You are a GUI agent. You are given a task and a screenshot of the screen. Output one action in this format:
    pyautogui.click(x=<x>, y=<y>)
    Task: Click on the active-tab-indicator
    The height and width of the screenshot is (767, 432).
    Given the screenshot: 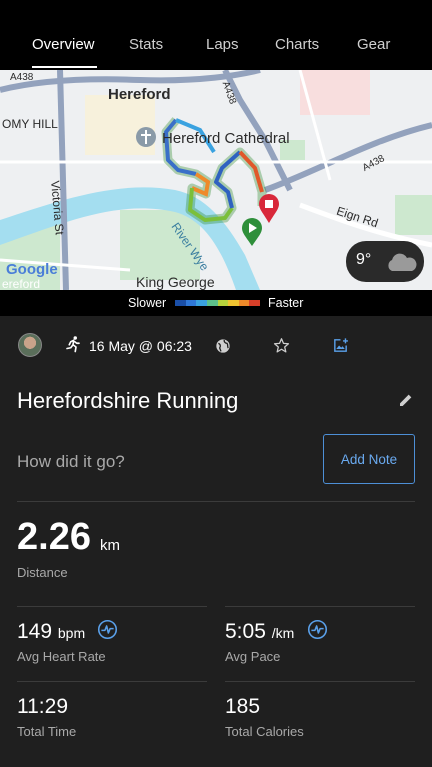 What is the action you would take?
    pyautogui.click(x=64, y=67)
    